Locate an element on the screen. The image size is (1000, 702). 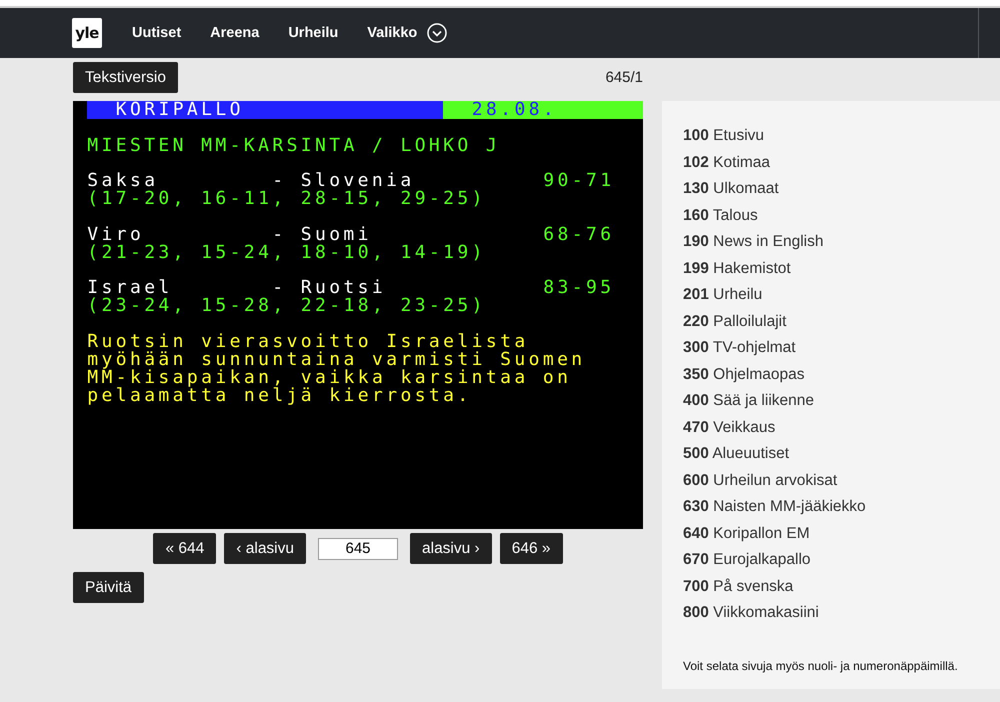
page-index-link: 600 Urheilun arvokisat is located at coordinates (831, 481).